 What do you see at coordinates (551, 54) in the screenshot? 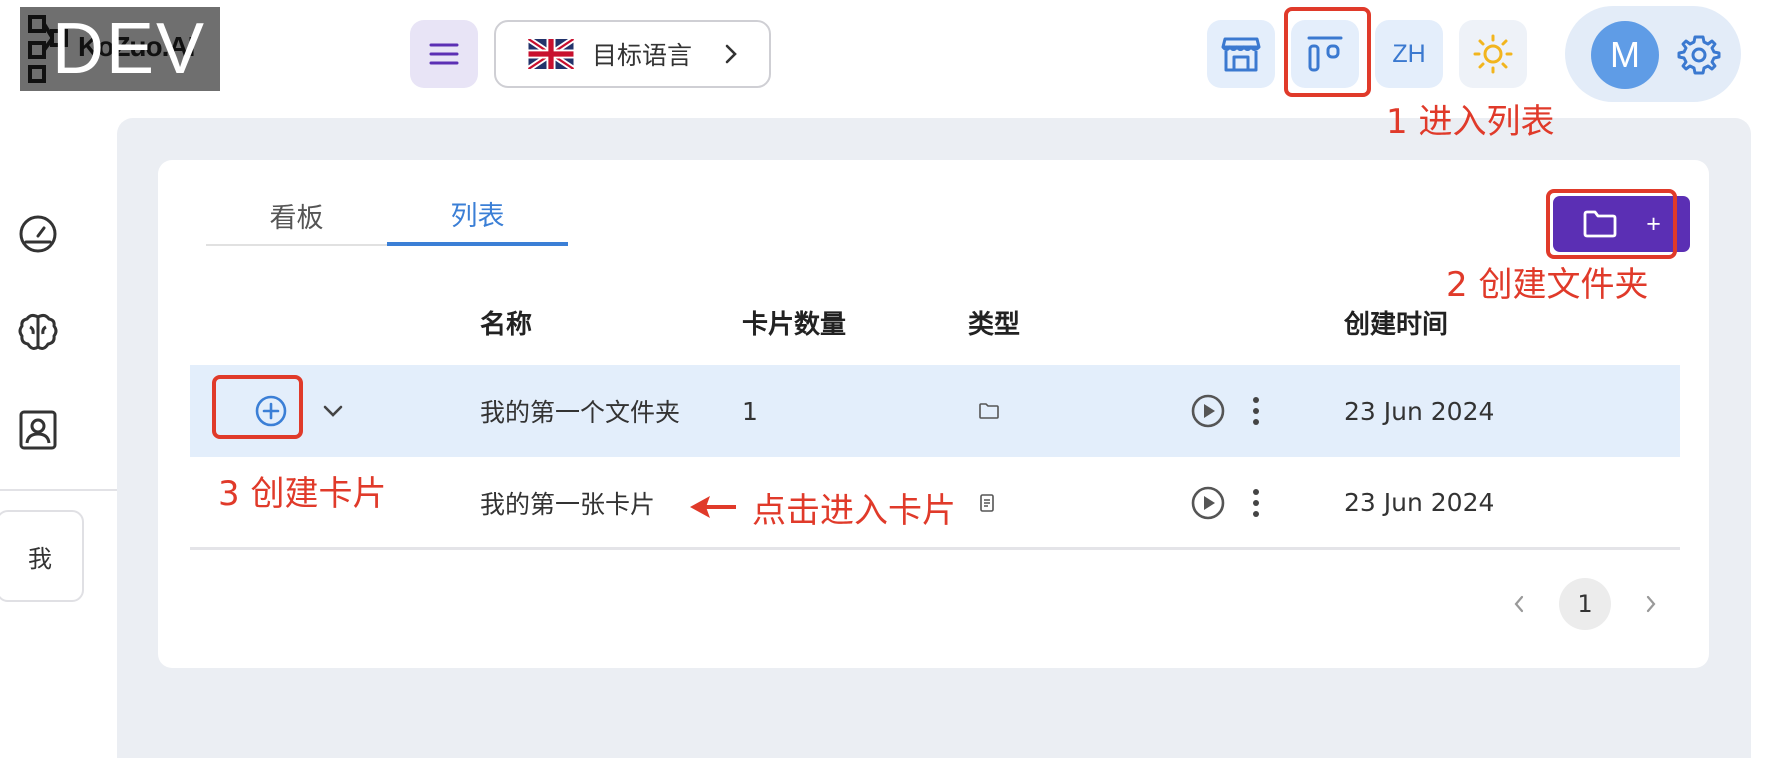
I see `uk-flag-icon` at bounding box center [551, 54].